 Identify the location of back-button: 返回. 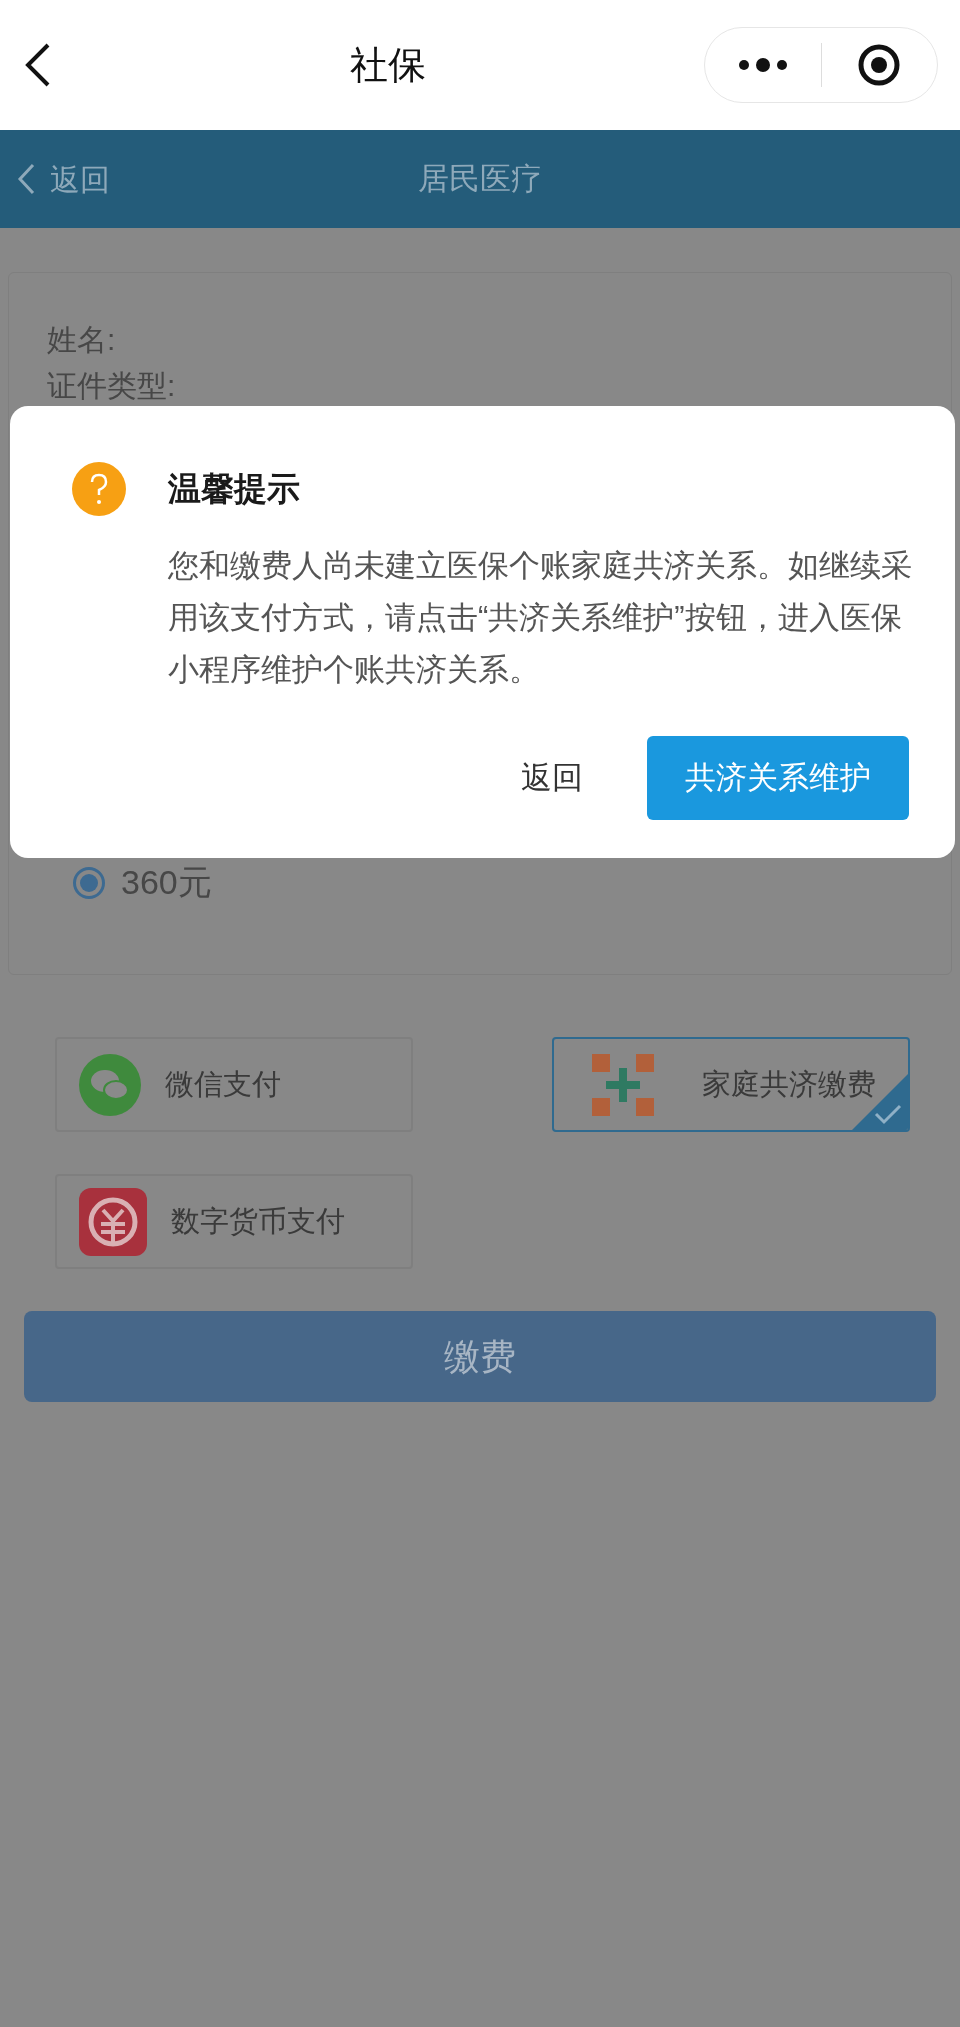
(552, 778).